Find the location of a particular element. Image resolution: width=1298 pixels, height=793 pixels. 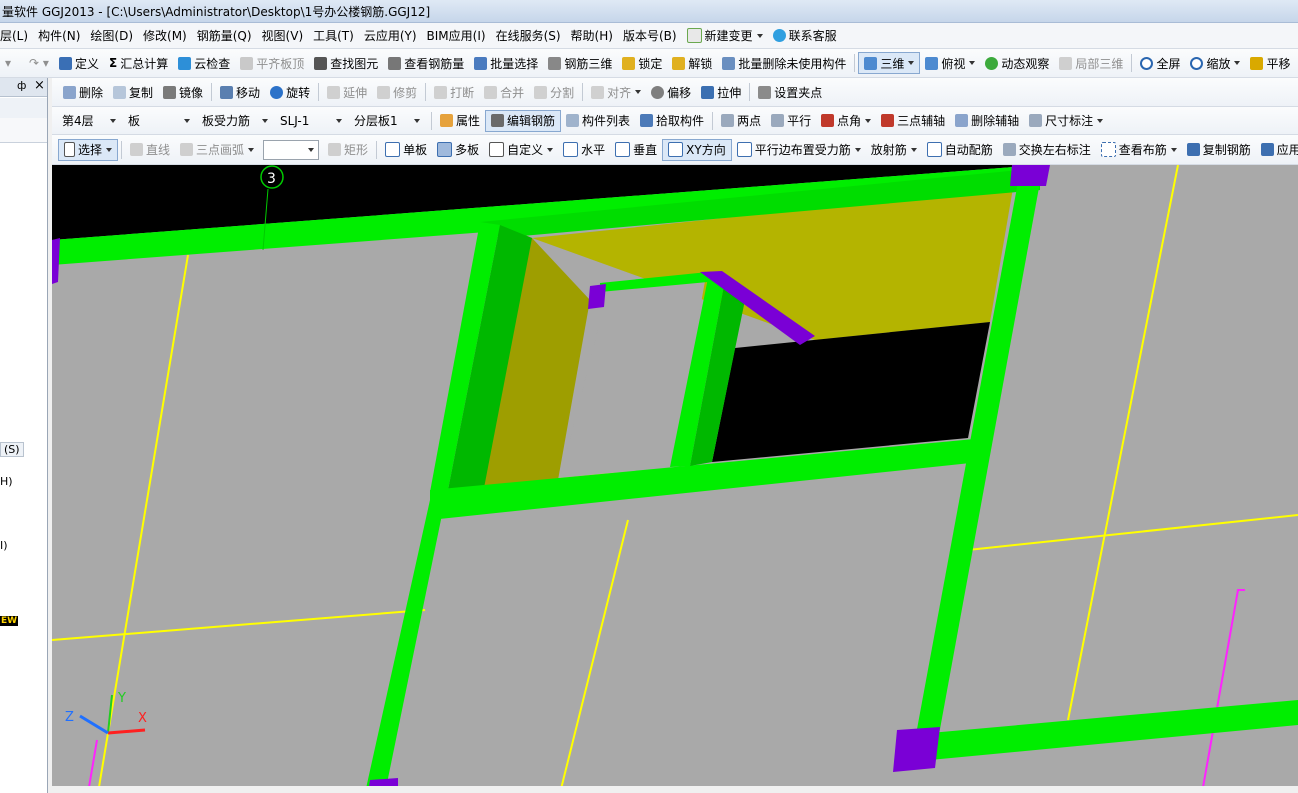

layer-select: 分层板1 is located at coordinates (387, 121).